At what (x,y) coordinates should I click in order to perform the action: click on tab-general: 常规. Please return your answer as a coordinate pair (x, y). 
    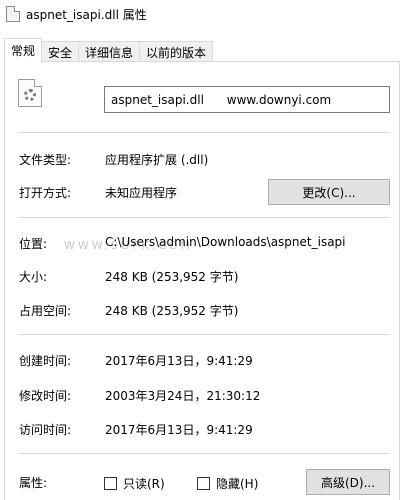
    Looking at the image, I should click on (23, 50).